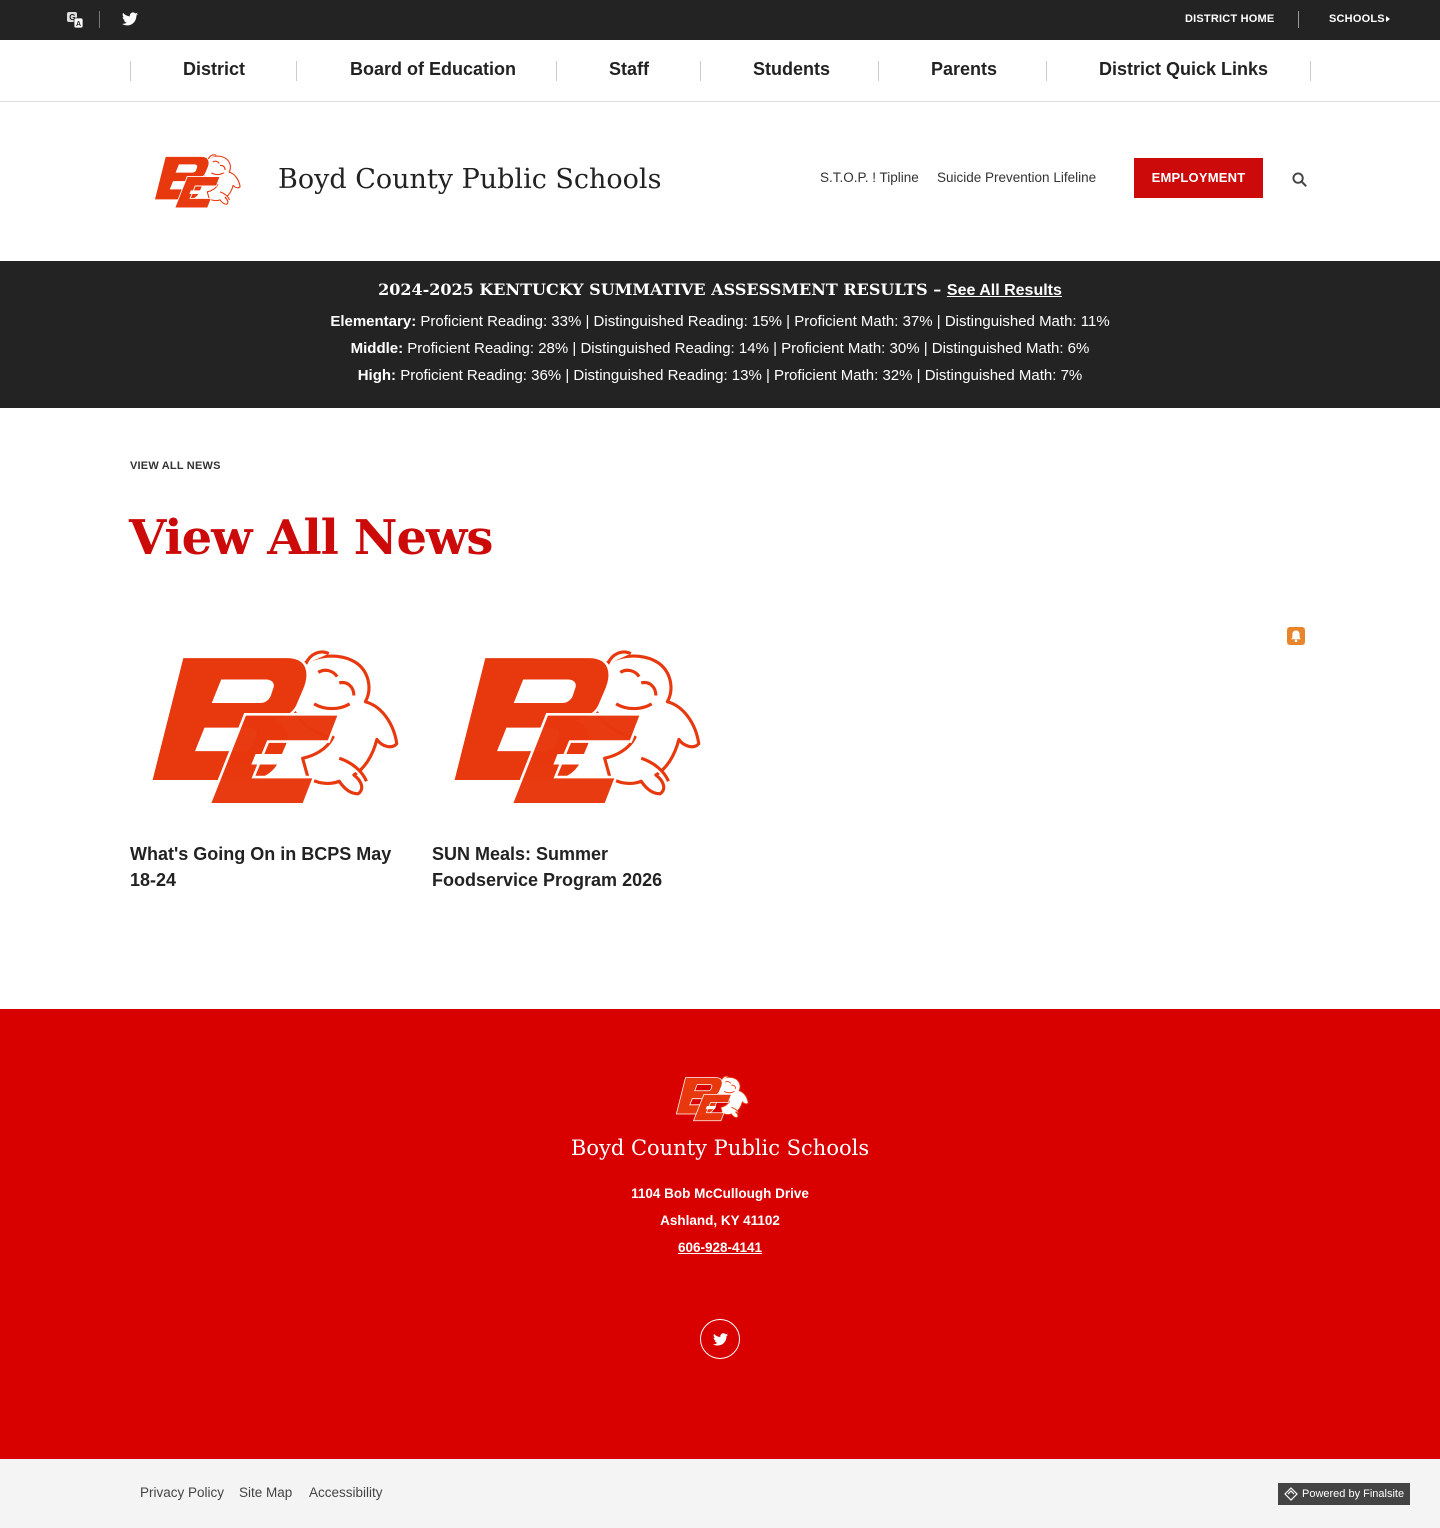 This screenshot has width=1440, height=1528. What do you see at coordinates (720, 1193) in the screenshot?
I see `footer-address-line1: 1104 Bob McCullough Drive` at bounding box center [720, 1193].